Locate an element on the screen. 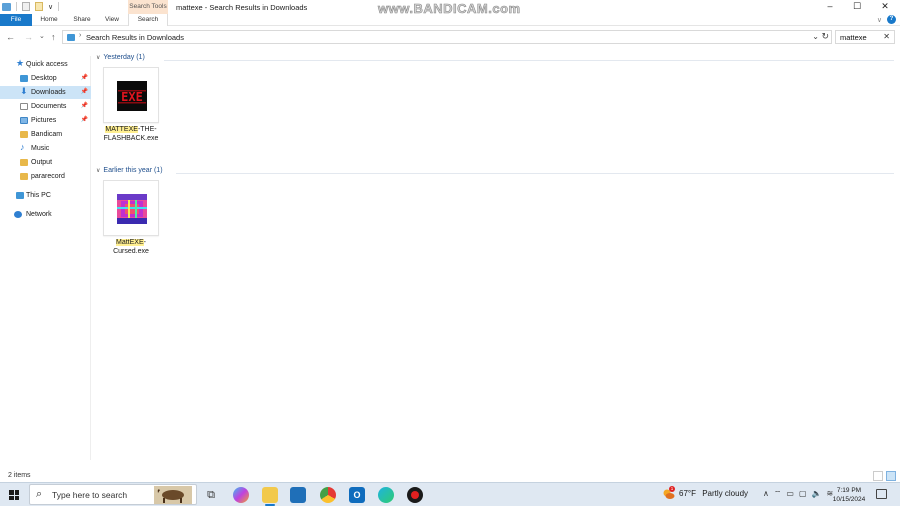 The height and width of the screenshot is (506, 900). ribbon-controls: ∨ ? is located at coordinates (886, 19).